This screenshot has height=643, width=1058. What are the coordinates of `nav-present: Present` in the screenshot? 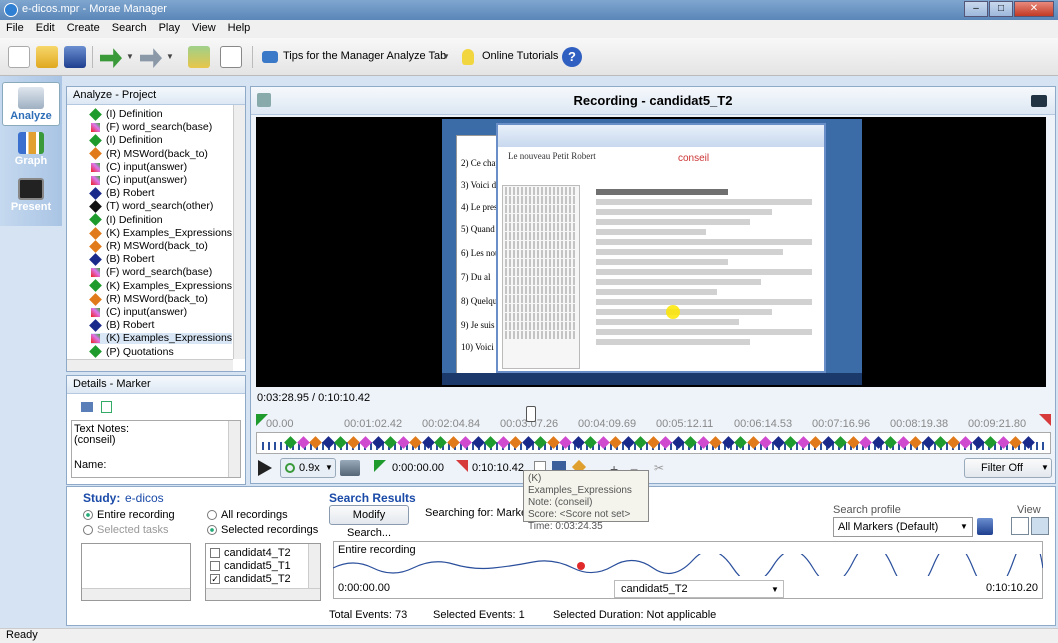 It's located at (31, 196).